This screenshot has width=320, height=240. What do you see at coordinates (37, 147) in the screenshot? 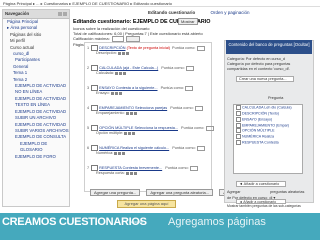
I see `nav-item: EJEMPLO DE GLOSARIO` at bounding box center [37, 147].